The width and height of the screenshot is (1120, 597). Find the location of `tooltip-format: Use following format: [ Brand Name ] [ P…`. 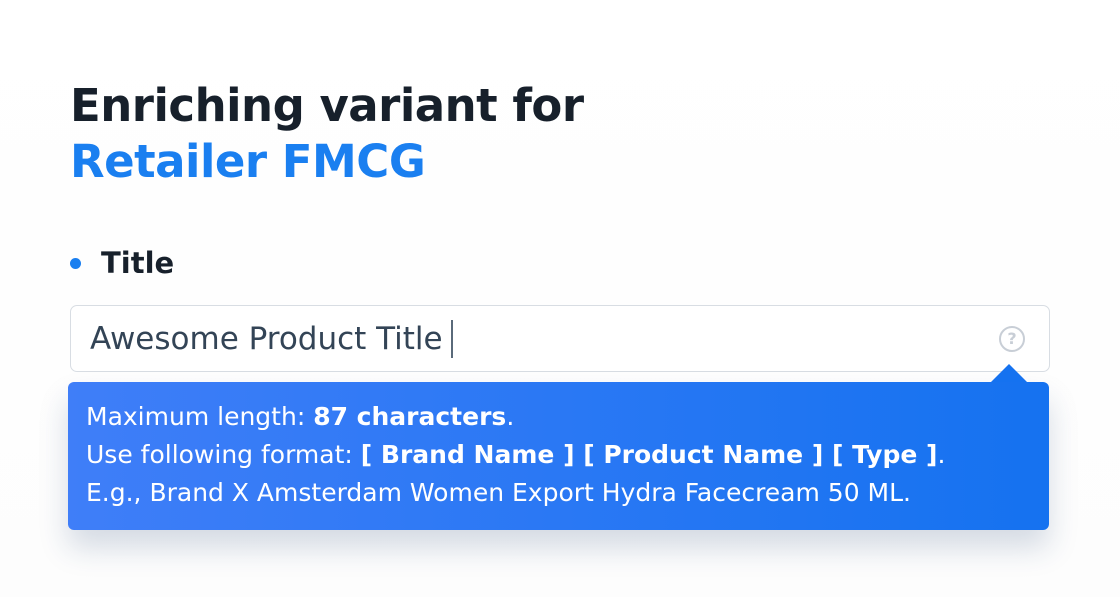

tooltip-format: Use following format: [ Brand Name ] [ P… is located at coordinates (558, 455).